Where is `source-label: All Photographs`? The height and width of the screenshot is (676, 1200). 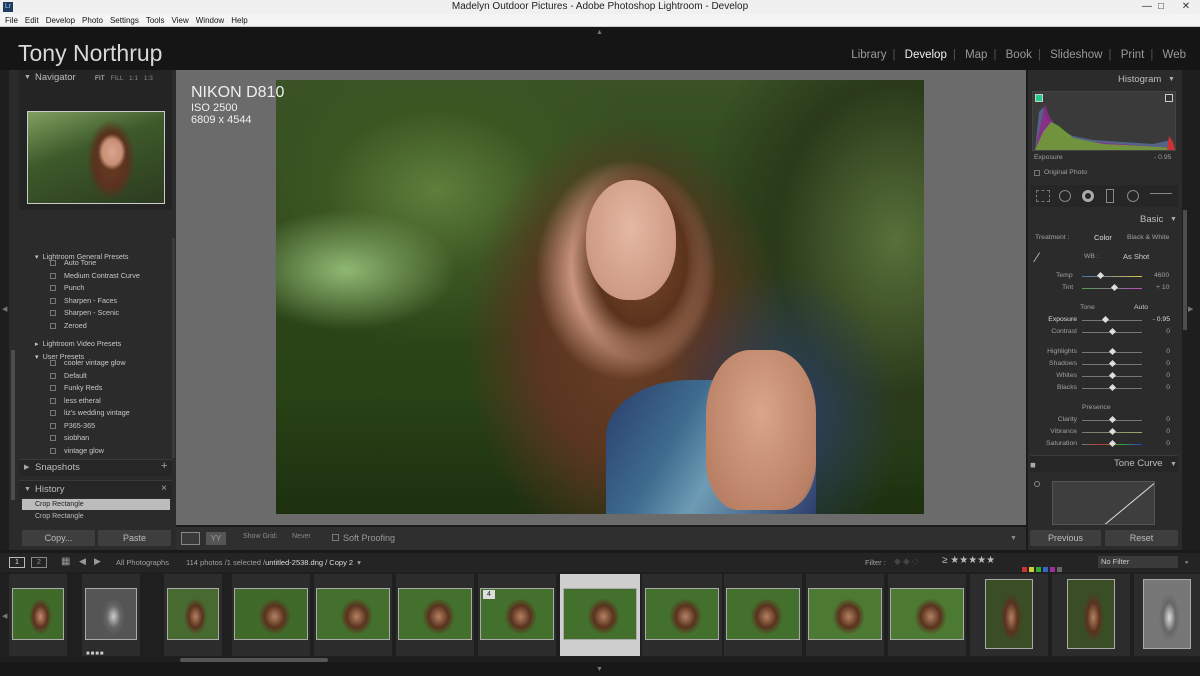
source-label: All Photographs is located at coordinates (142, 562).